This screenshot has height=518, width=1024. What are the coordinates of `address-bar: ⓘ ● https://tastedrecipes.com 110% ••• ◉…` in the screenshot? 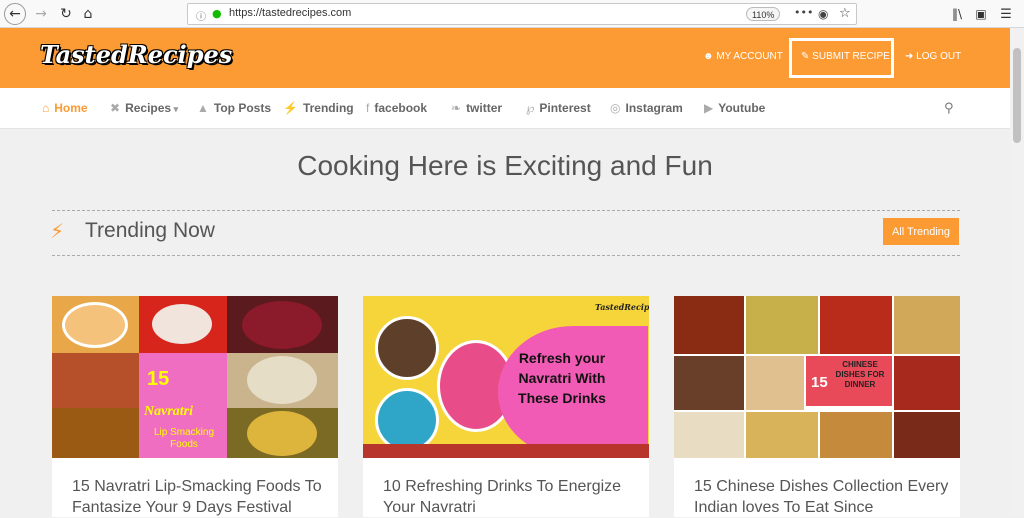 It's located at (522, 14).